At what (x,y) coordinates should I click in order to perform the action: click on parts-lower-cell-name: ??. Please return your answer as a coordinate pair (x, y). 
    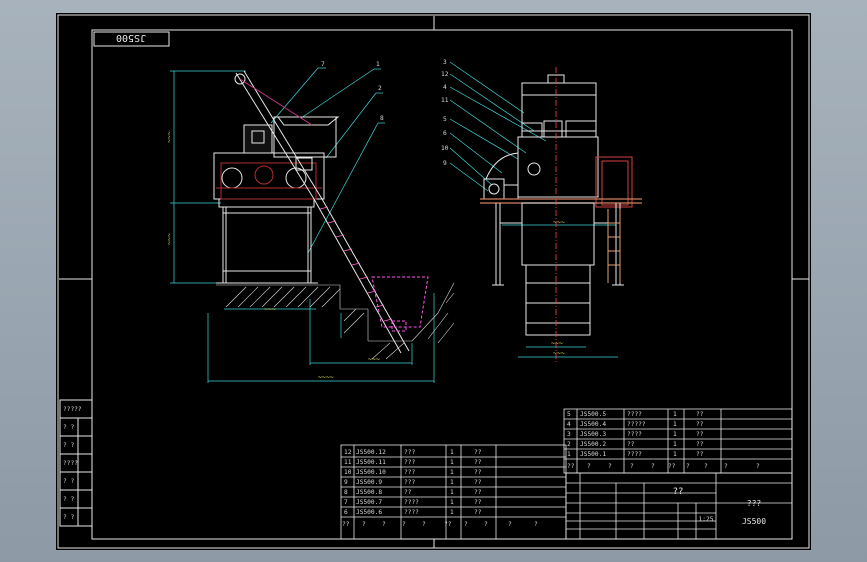
    Looking at the image, I should click on (408, 492).